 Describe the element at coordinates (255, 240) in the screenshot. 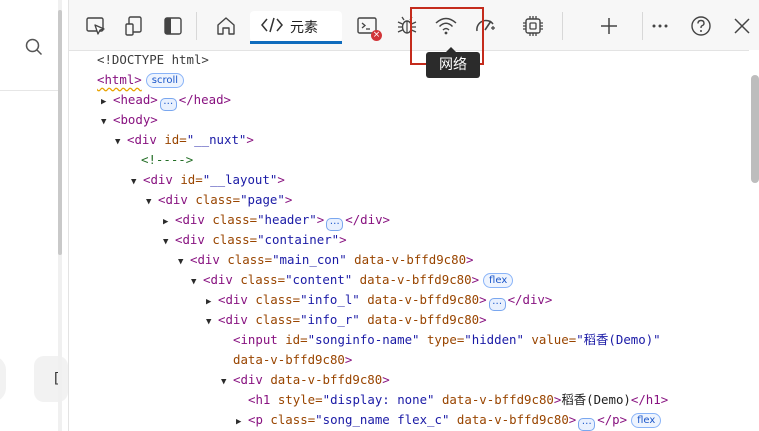

I see `dom-node-container: ▼ <div class="container">` at that location.